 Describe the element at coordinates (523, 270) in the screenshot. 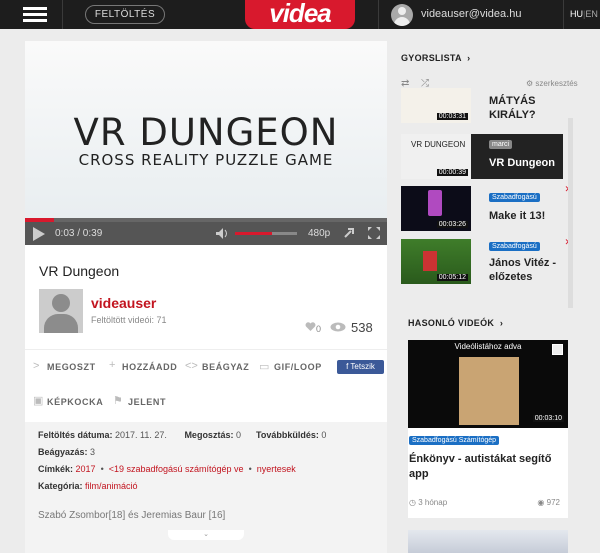

I see `video-title: János Vitéz - előzetes` at that location.